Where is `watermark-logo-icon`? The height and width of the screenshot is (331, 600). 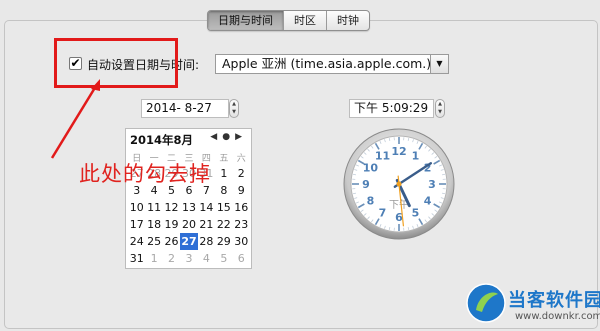 watermark-logo-icon is located at coordinates (486, 303).